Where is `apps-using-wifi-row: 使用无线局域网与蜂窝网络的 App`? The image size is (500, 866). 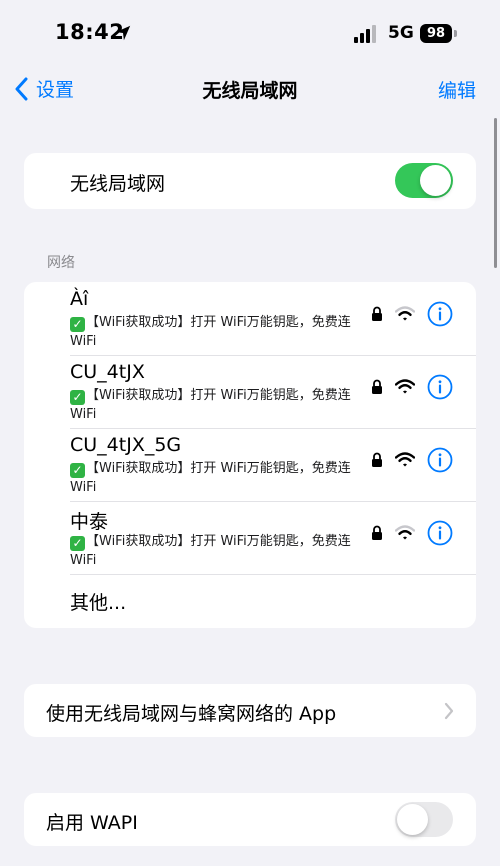
apps-using-wifi-row: 使用无线局域网与蜂窝网络的 App is located at coordinates (250, 710).